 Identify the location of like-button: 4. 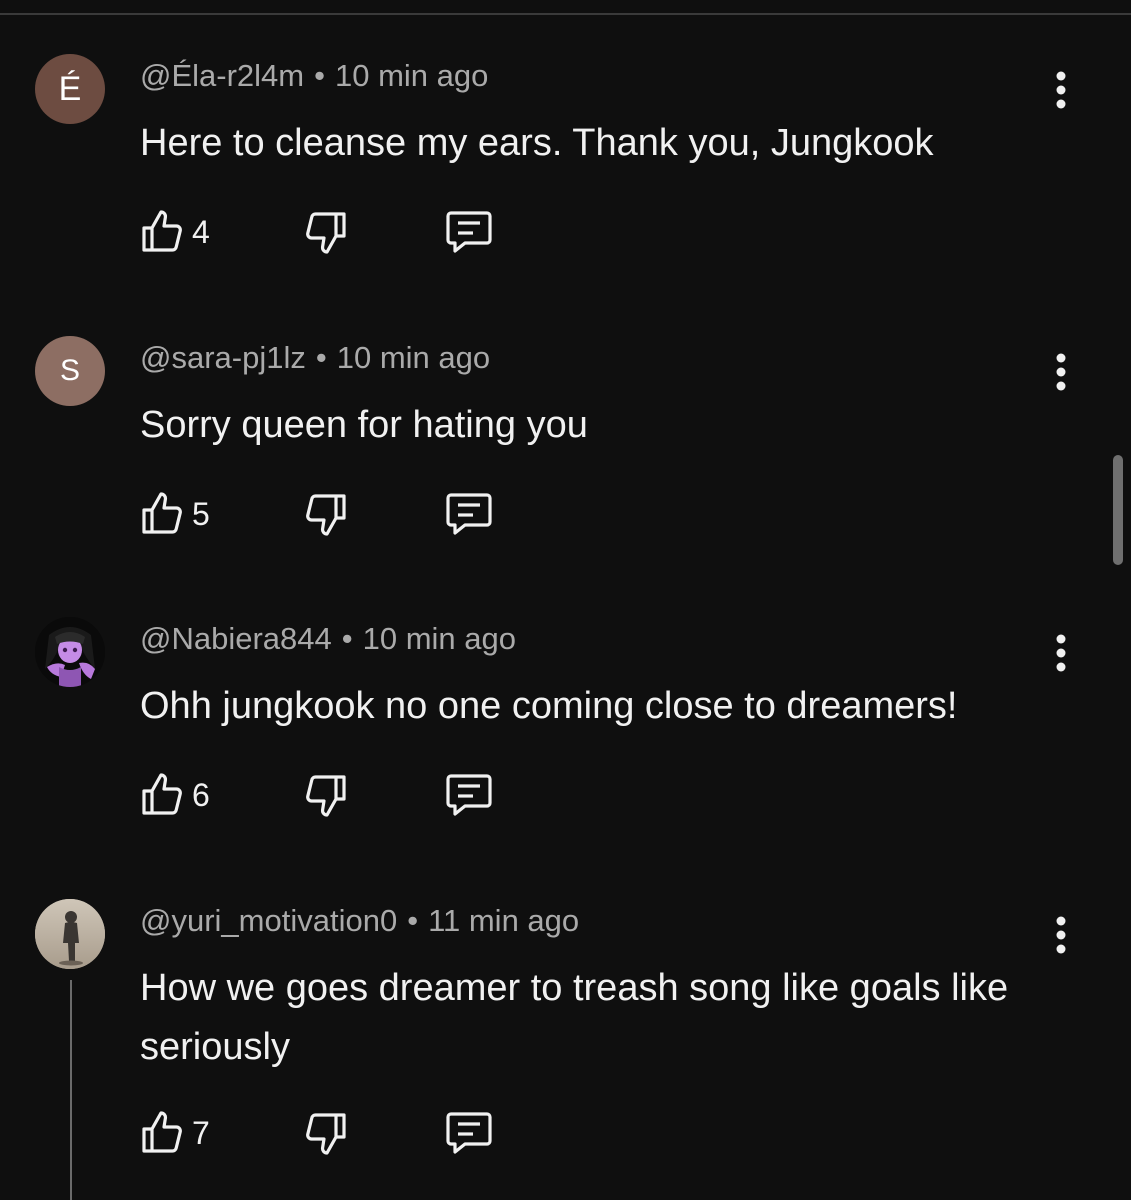
(174, 232).